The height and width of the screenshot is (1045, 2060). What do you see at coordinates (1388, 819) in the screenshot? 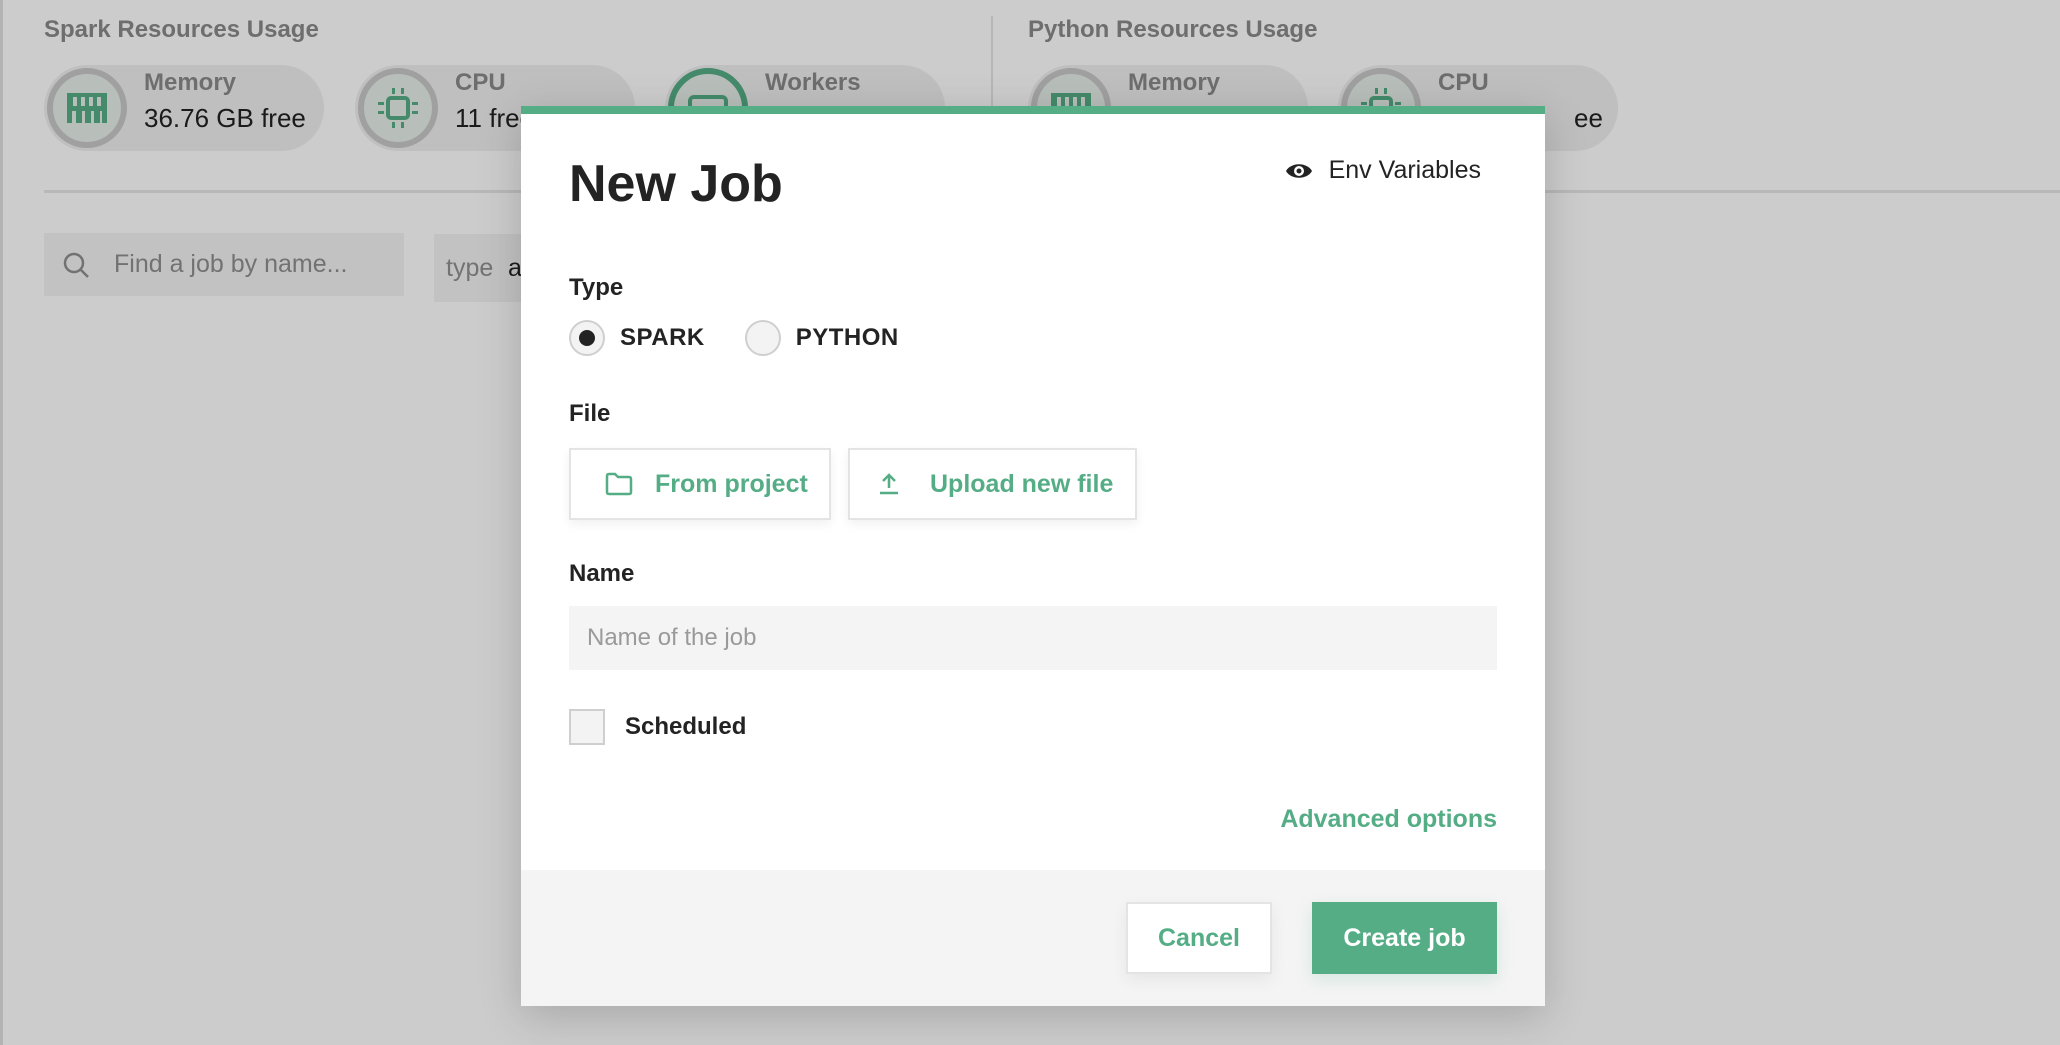
I see `advanced-options-link: Advanced options` at bounding box center [1388, 819].